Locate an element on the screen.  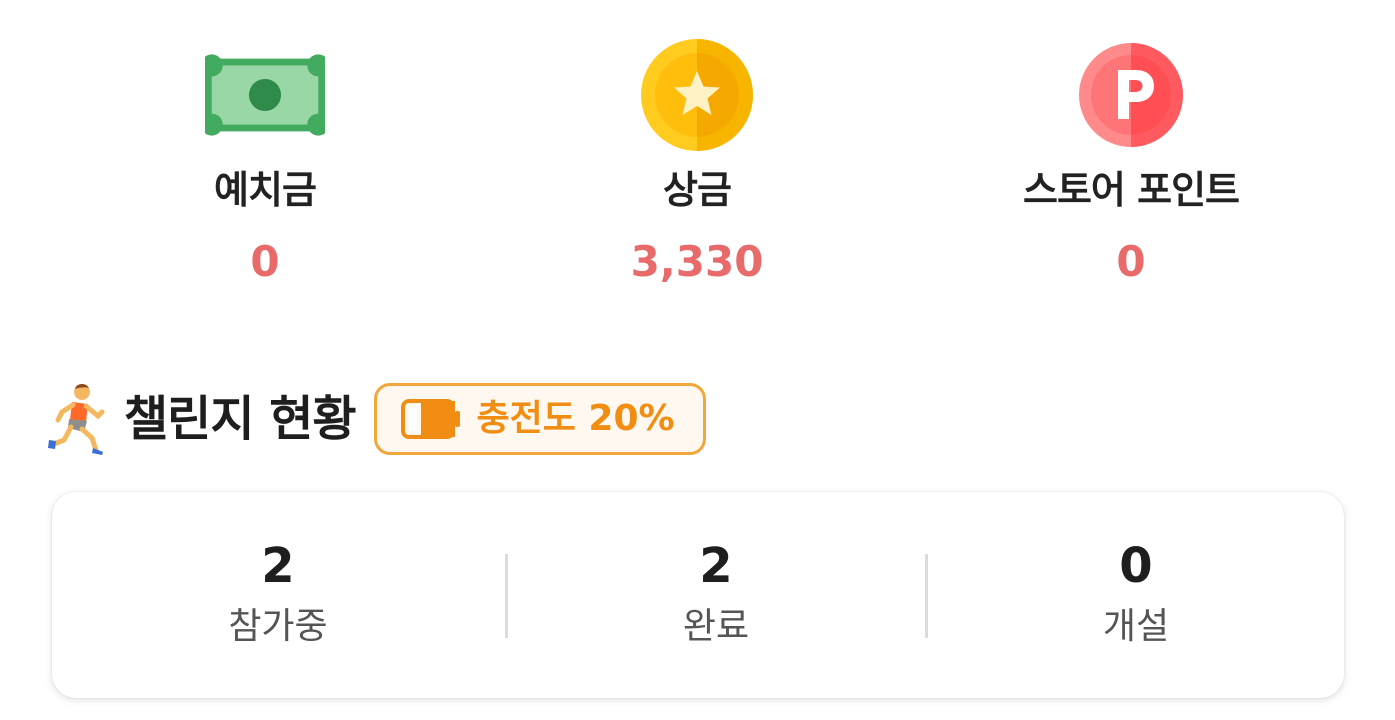
p-point-icon is located at coordinates (1131, 95).